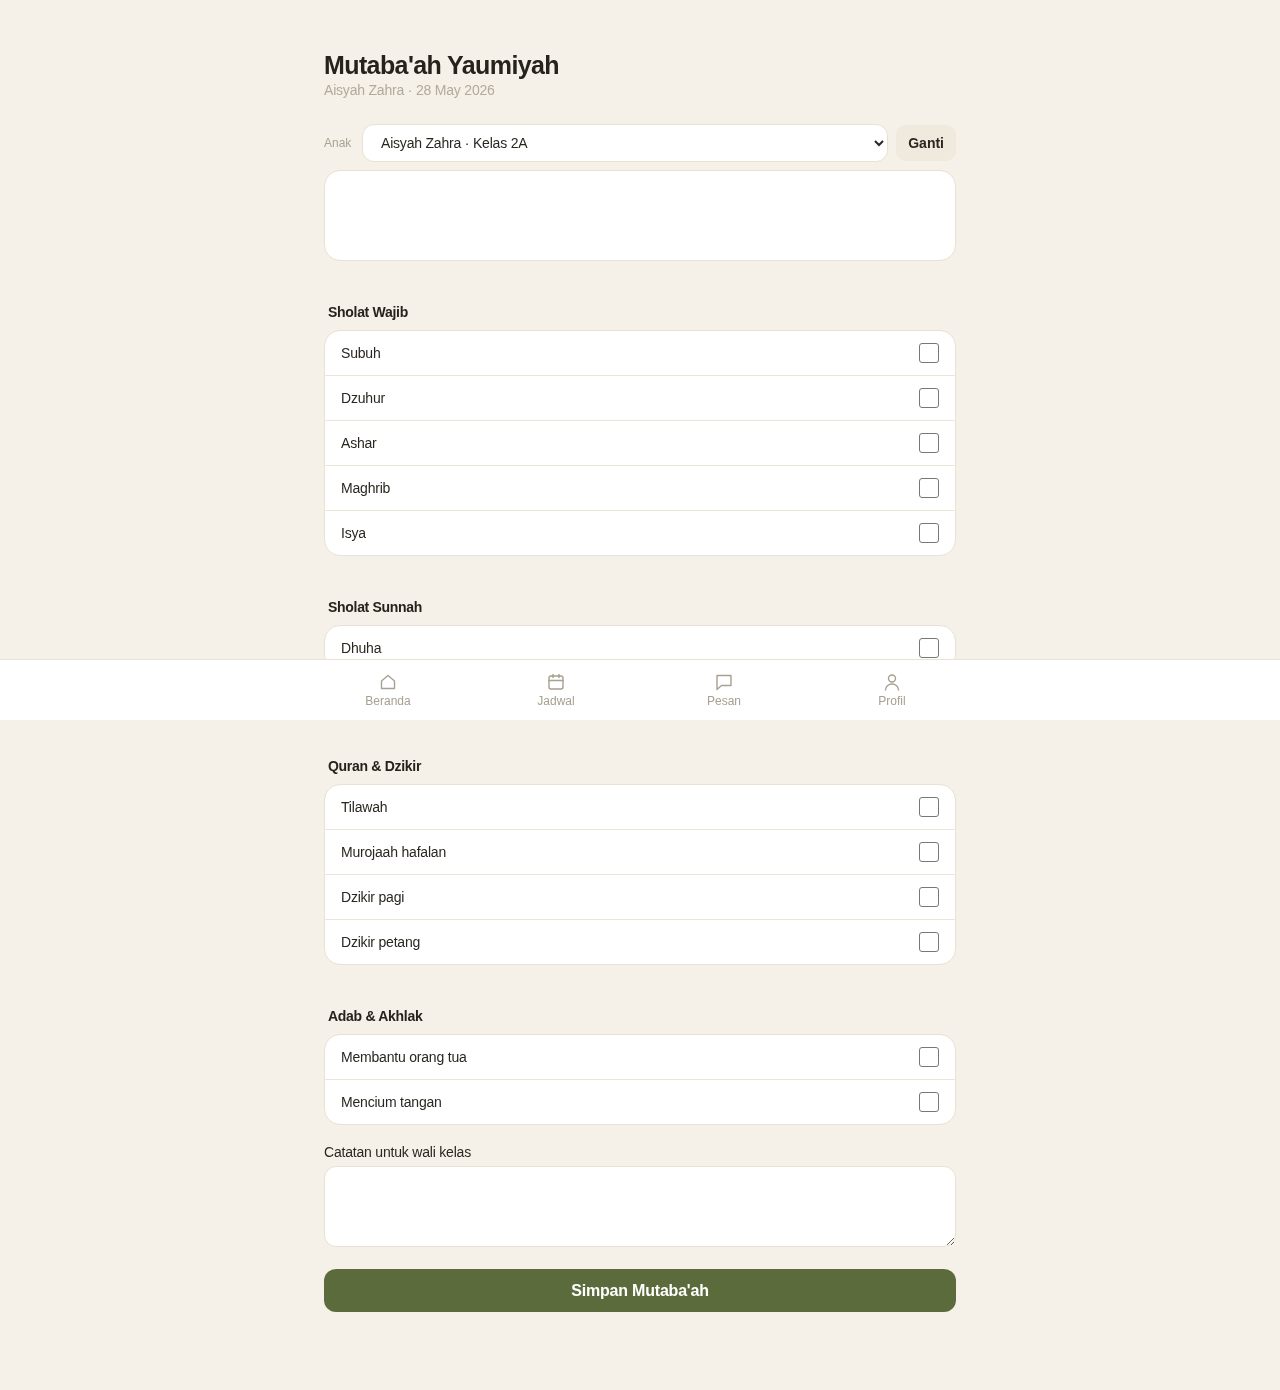 This screenshot has height=1390, width=1280. Describe the element at coordinates (393, 852) in the screenshot. I see `checklist-label: Murojaah hafalan` at that location.